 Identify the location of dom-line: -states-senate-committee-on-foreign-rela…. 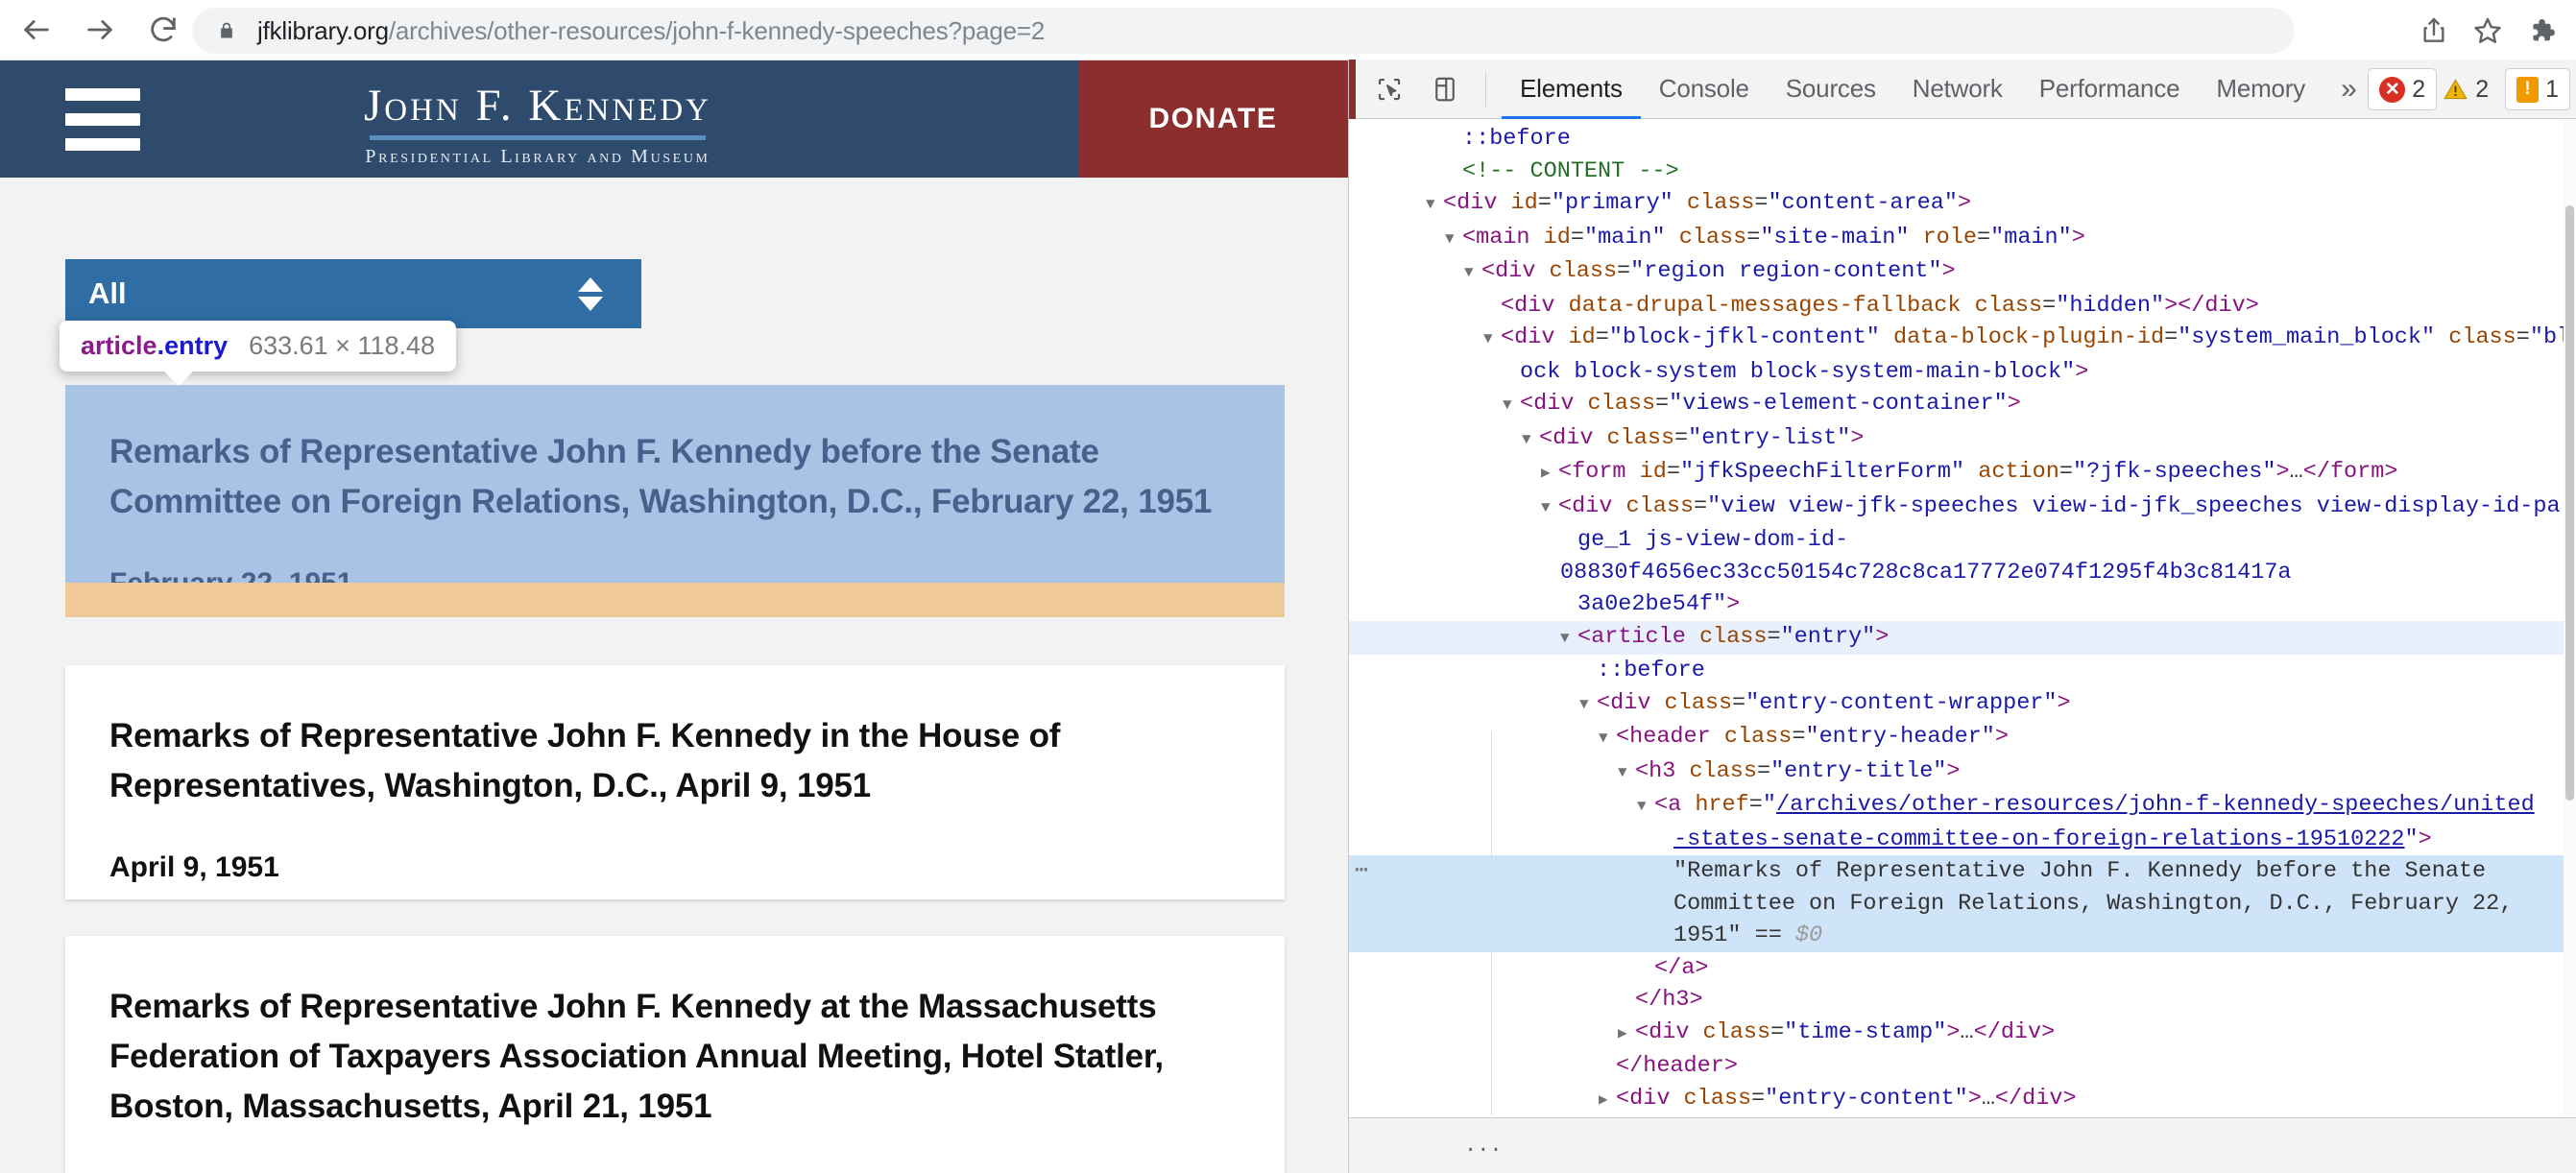
(1962, 840).